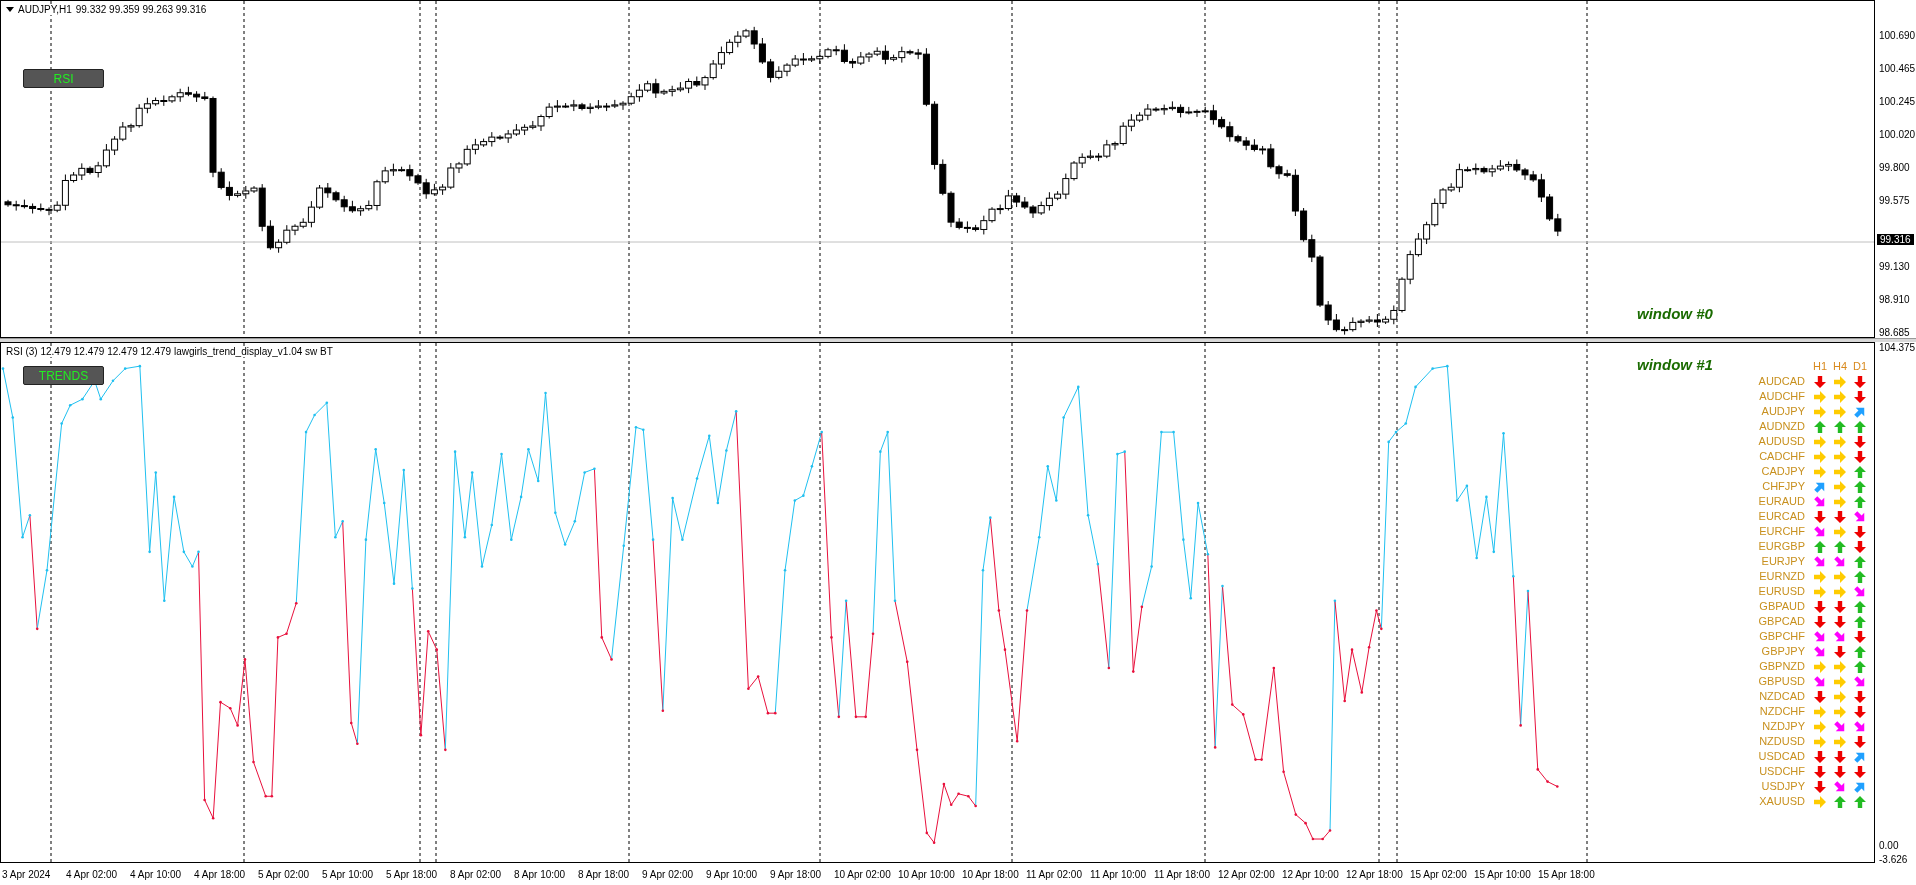  What do you see at coordinates (476, 874) in the screenshot?
I see `time-label: 8 Apr 02:00` at bounding box center [476, 874].